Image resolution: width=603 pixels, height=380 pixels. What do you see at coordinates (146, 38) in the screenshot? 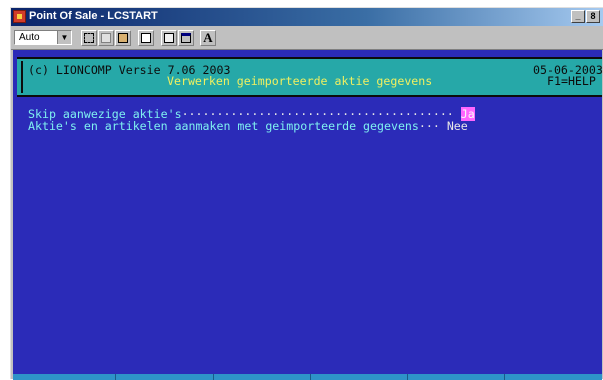
I see `fullscreen-icon` at bounding box center [146, 38].